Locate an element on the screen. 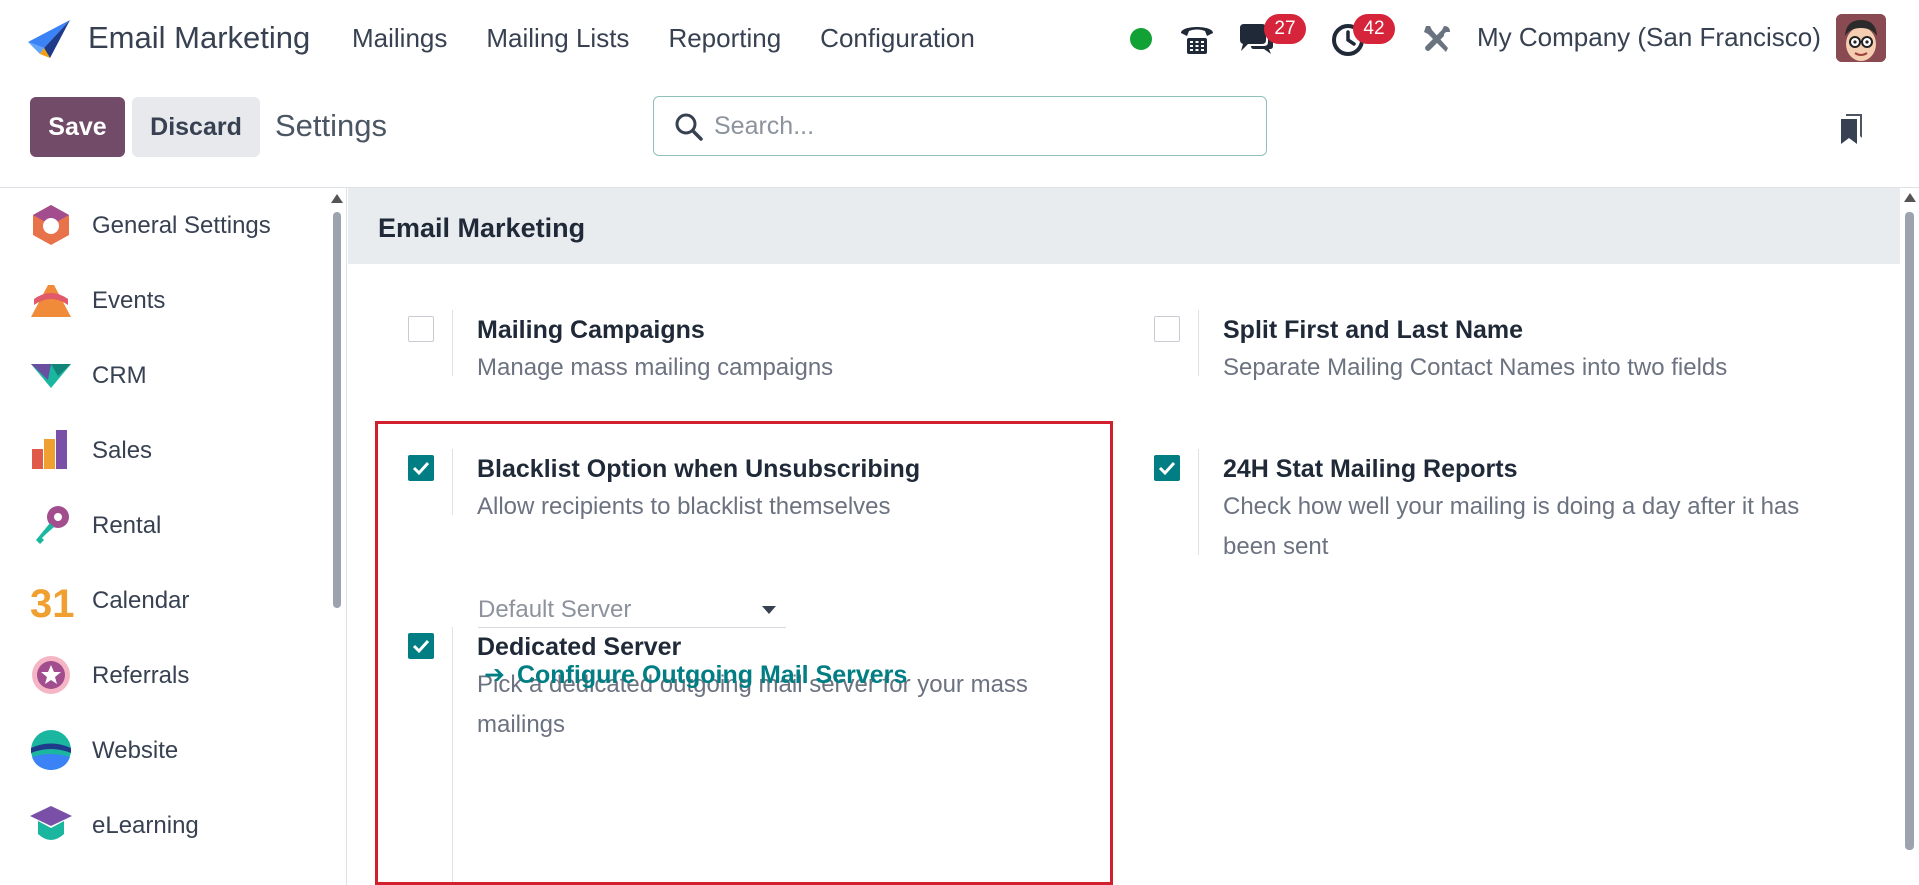 This screenshot has width=1919, height=885. sidebar-item-rental: Rental is located at coordinates (160, 525).